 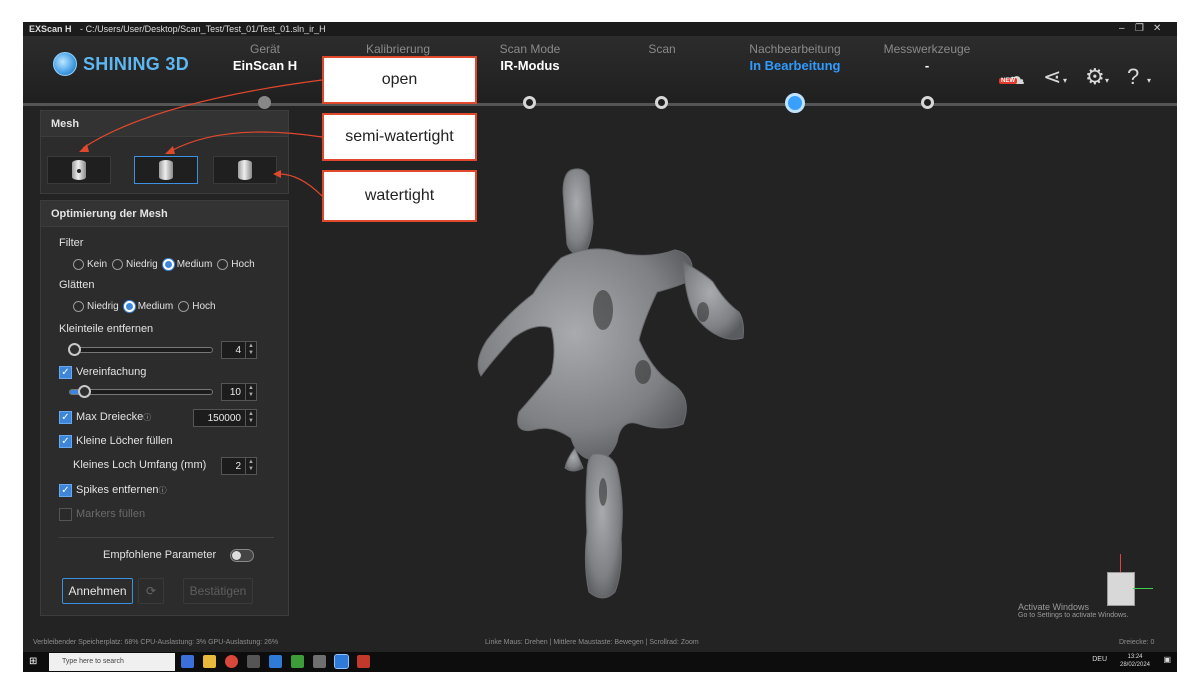 What do you see at coordinates (236, 264) in the screenshot?
I see `filter-option-high: Hoch` at bounding box center [236, 264].